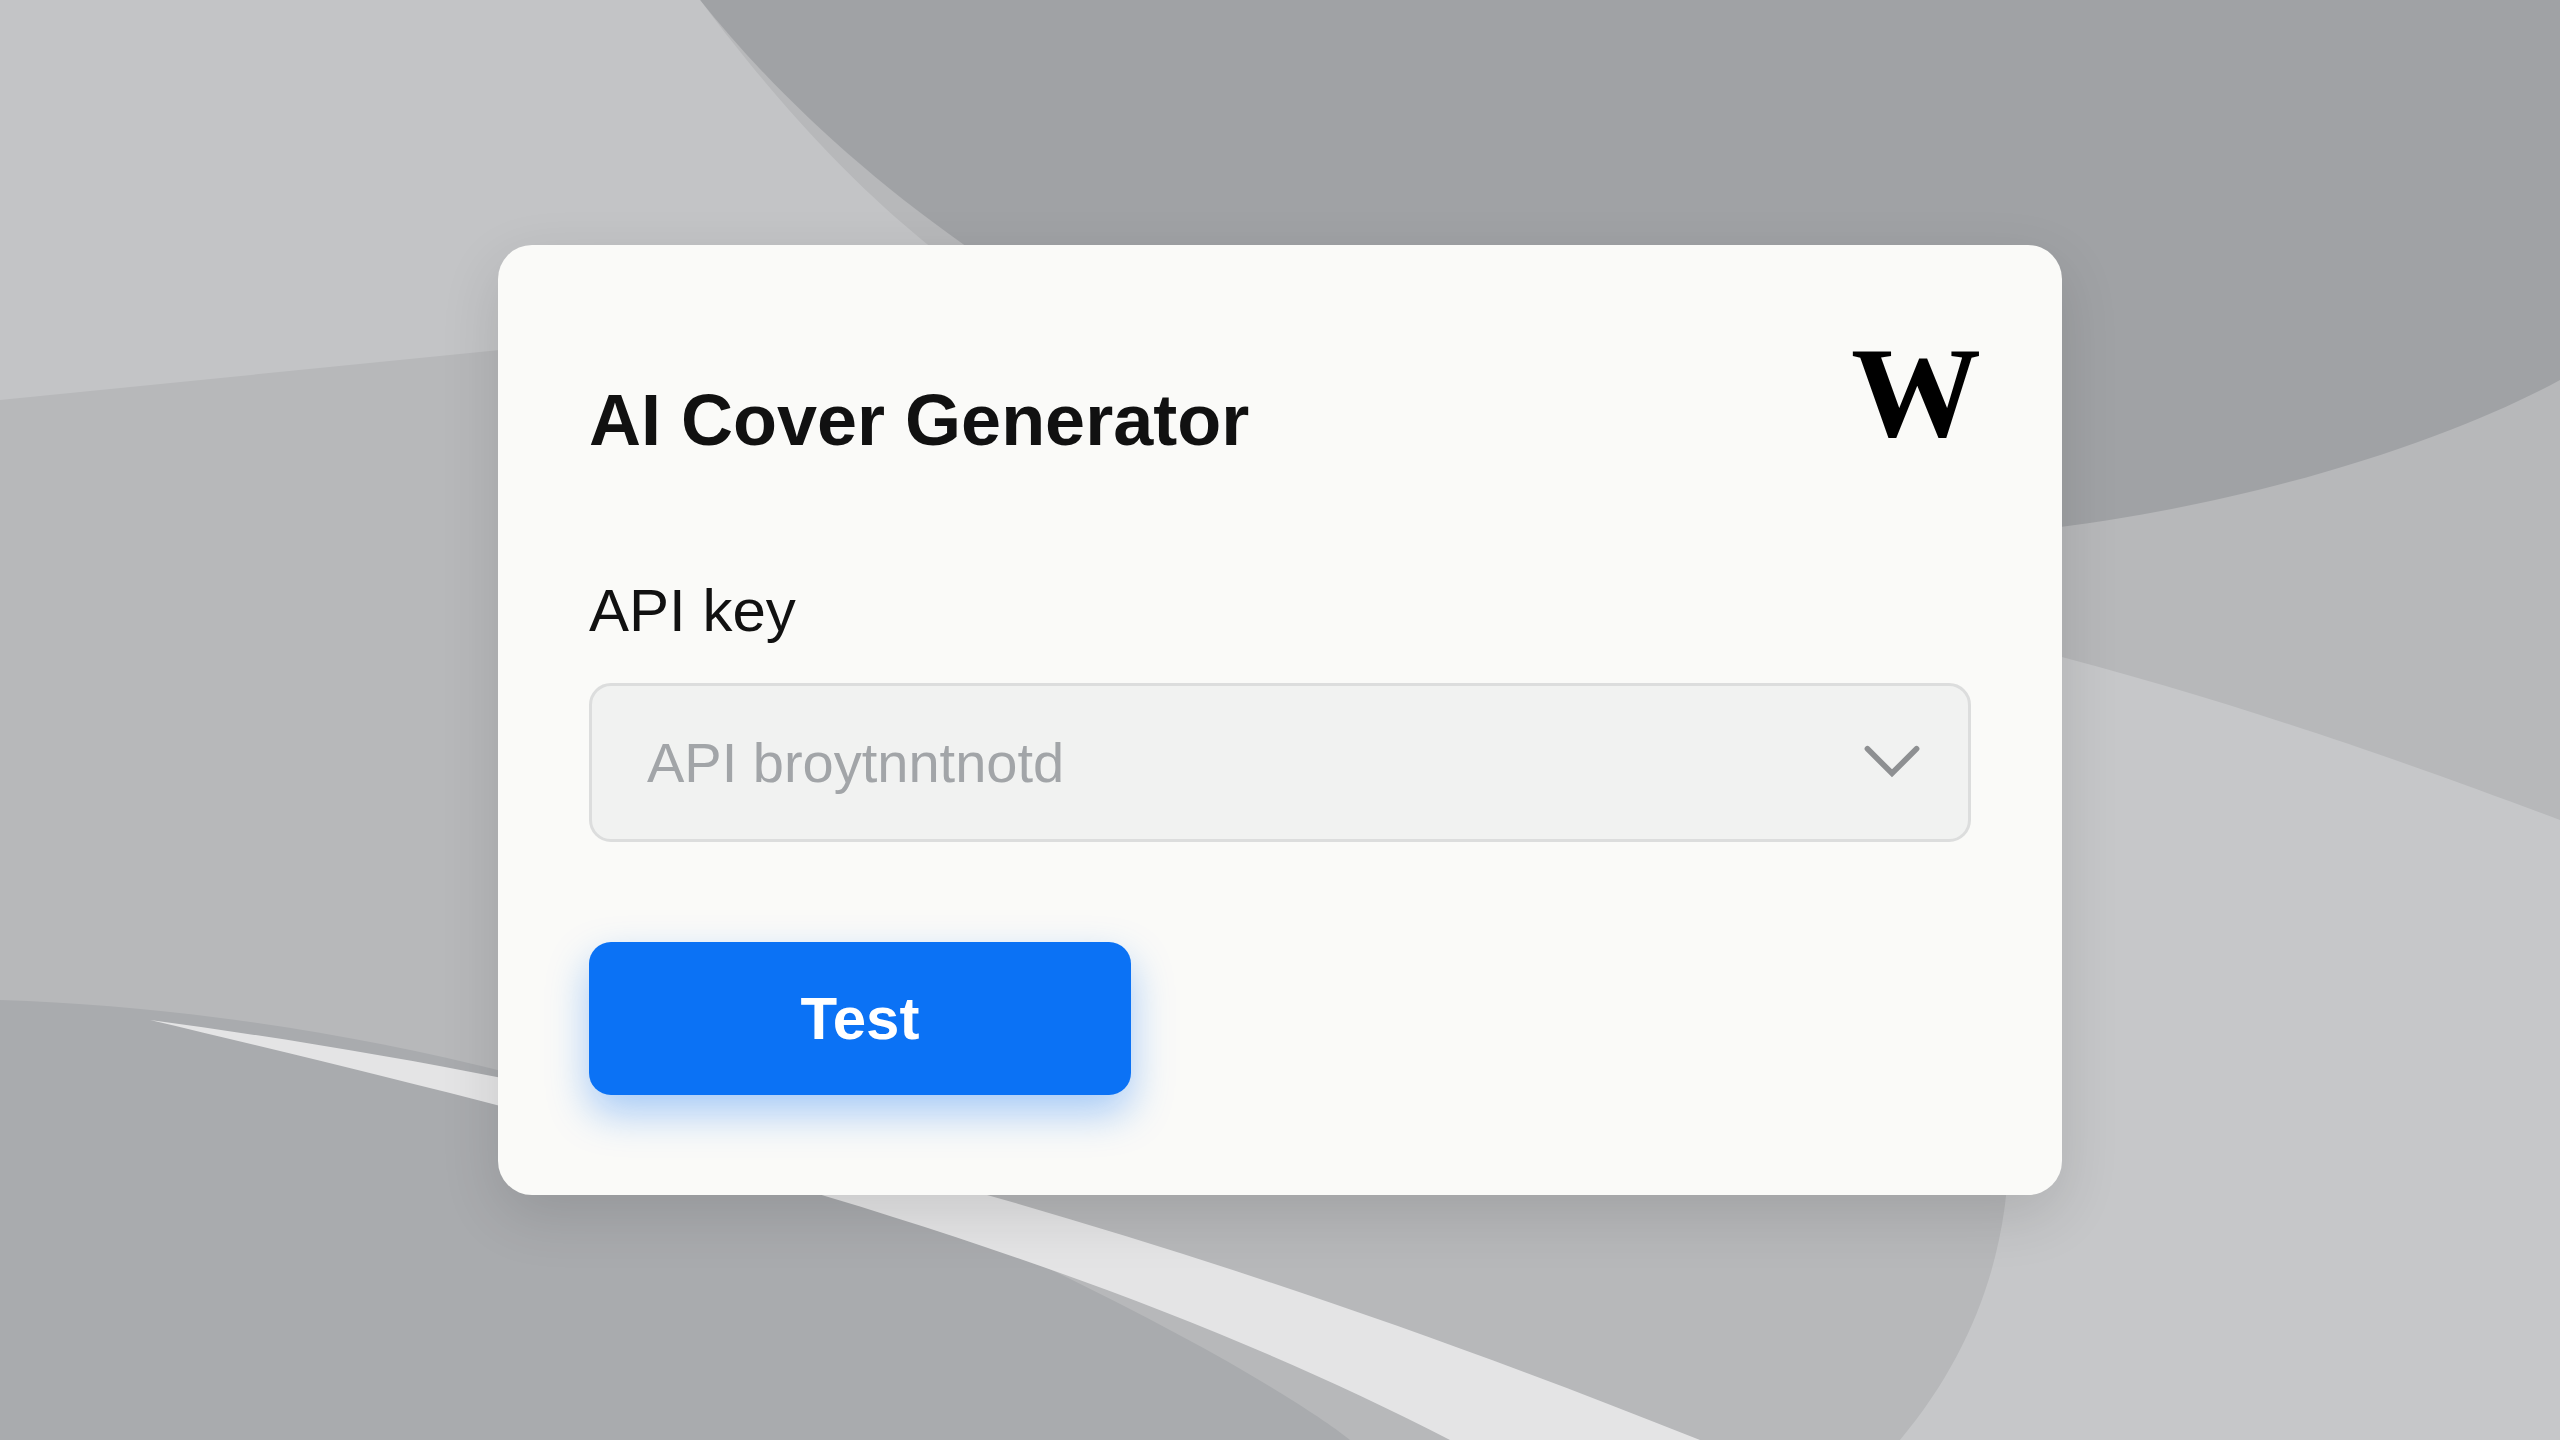 This screenshot has width=2560, height=1440. I want to click on chevron-down-icon, so click(1892, 762).